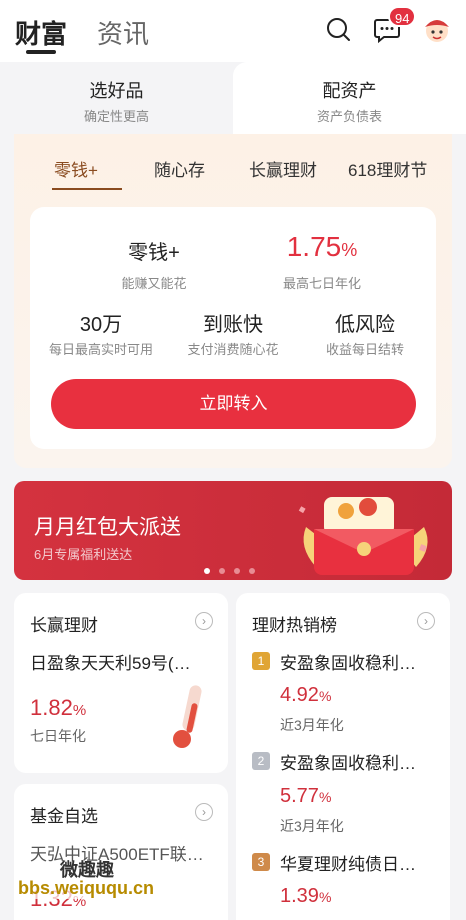 The width and height of the screenshot is (466, 920). I want to click on hot-item-rate: 4.92%, so click(306, 695).